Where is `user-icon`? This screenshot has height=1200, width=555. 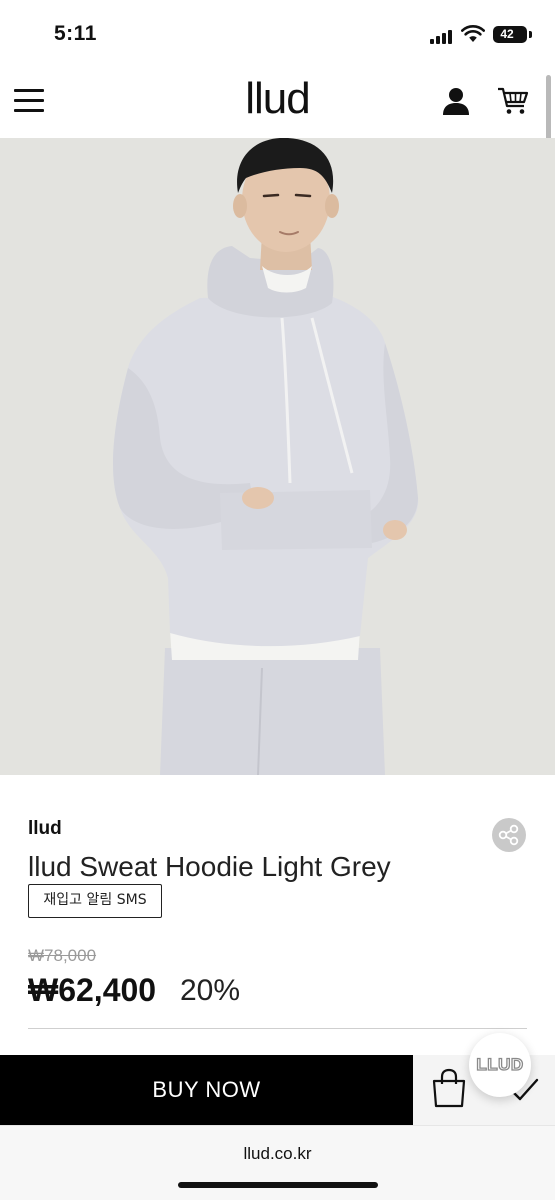 user-icon is located at coordinates (456, 101).